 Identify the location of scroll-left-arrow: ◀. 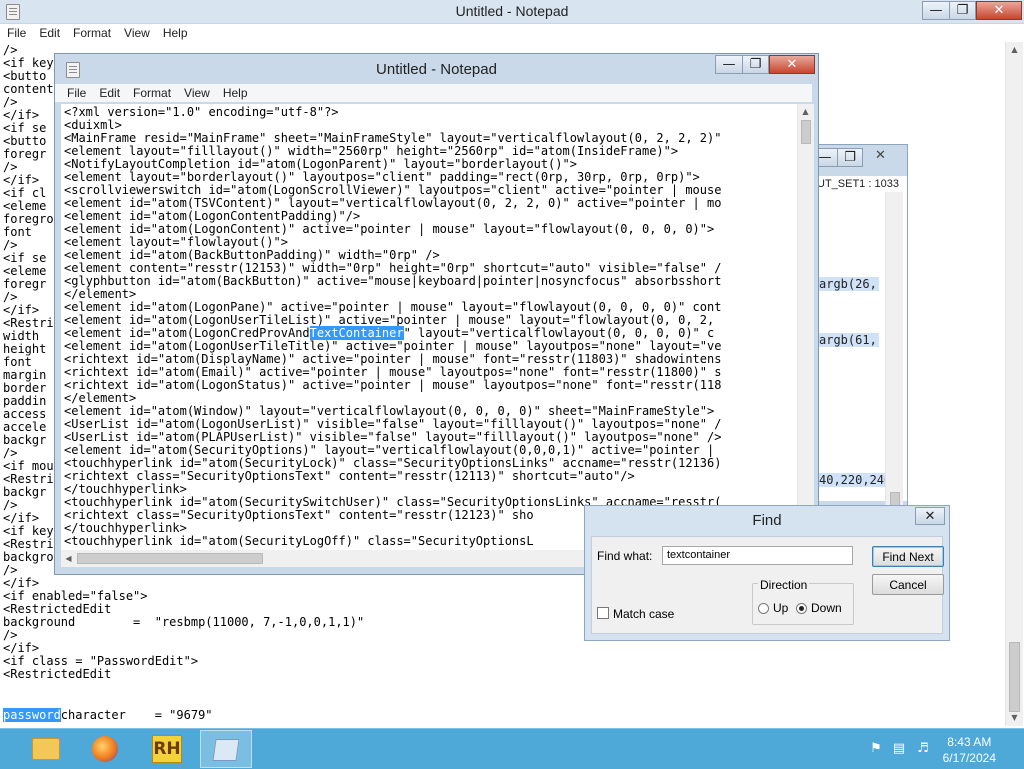
(68, 558).